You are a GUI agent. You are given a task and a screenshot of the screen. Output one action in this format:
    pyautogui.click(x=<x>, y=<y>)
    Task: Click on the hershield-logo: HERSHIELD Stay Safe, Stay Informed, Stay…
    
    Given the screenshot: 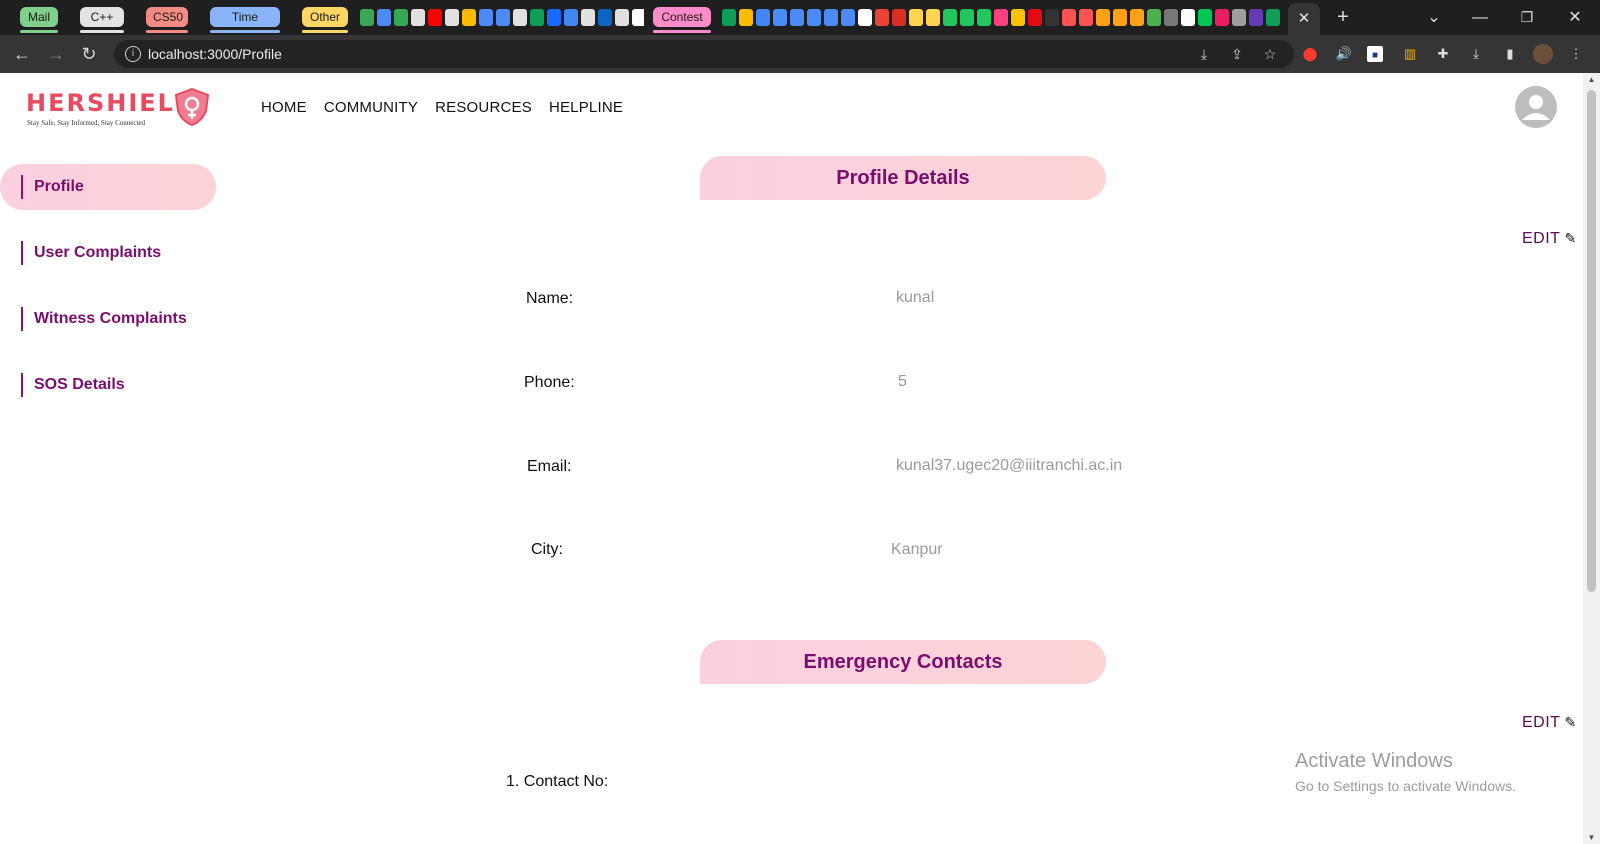 What is the action you would take?
    pyautogui.click(x=121, y=110)
    